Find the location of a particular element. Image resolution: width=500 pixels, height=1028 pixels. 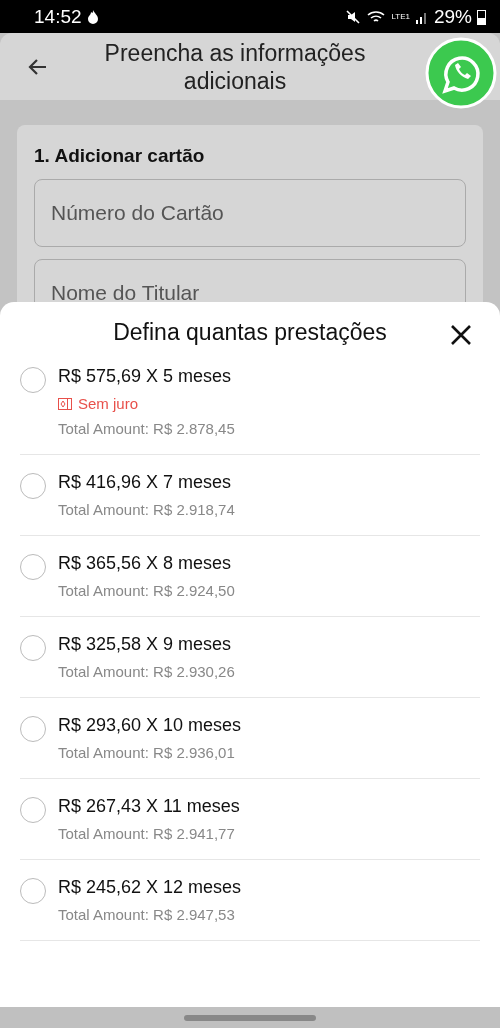

installment-option: R$ 416,96 X 7 meses is located at coordinates (146, 482).